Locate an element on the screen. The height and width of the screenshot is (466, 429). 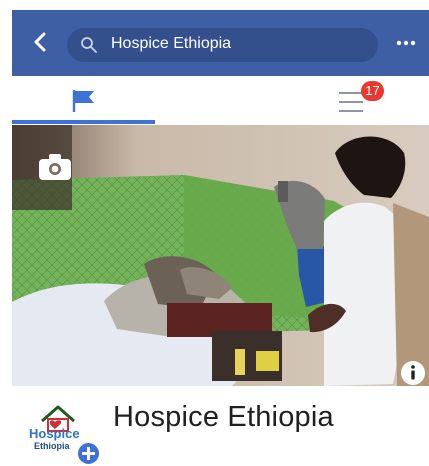
logo-text-hospice: Hospice is located at coordinates (54, 433).